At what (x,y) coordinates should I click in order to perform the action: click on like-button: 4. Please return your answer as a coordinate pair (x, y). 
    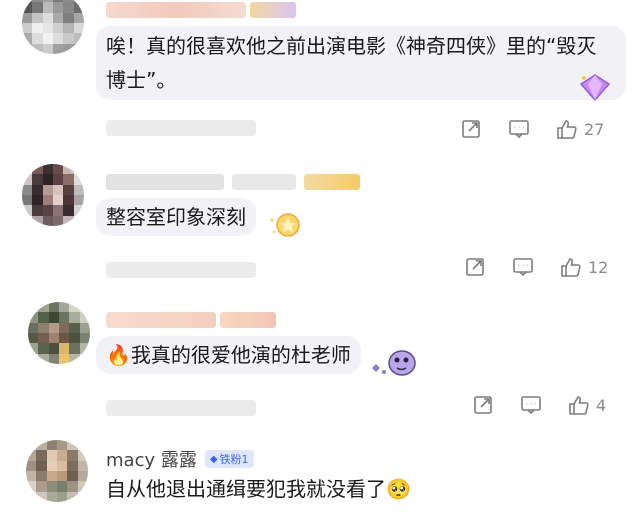
    Looking at the image, I should click on (587, 405).